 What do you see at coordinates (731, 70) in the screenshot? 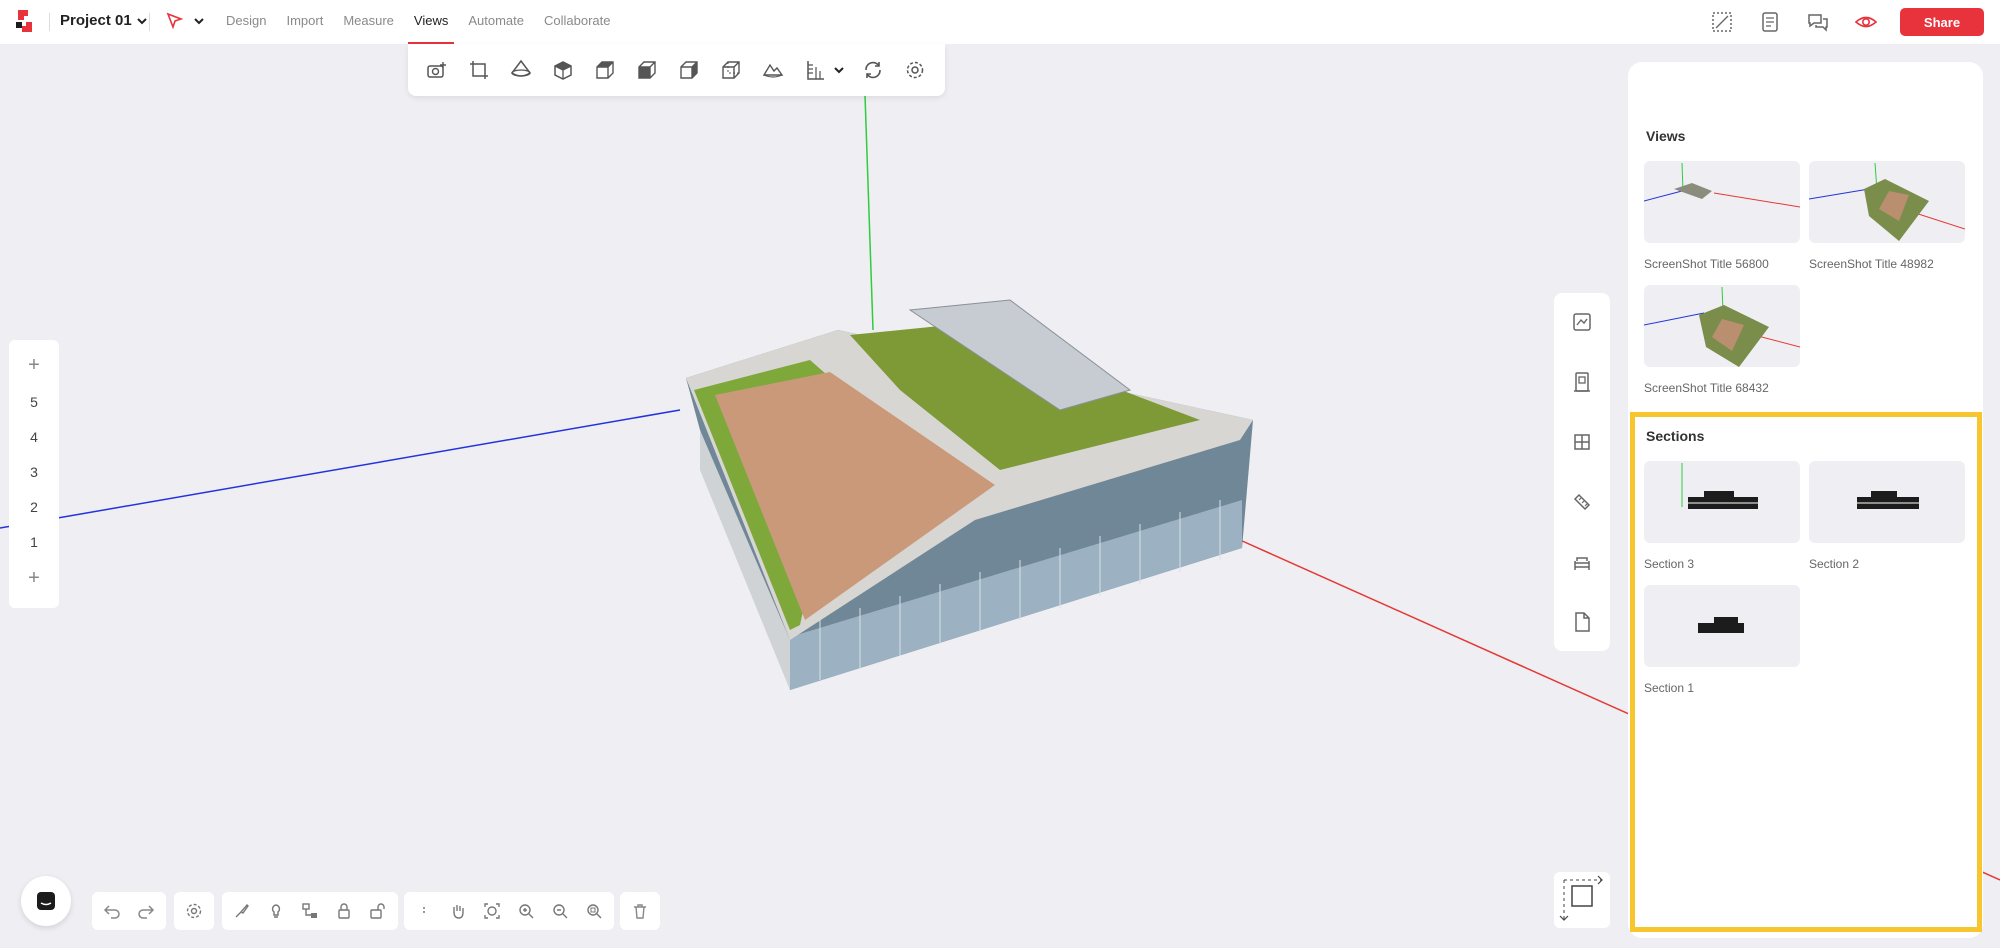
I see `back-view-icon` at bounding box center [731, 70].